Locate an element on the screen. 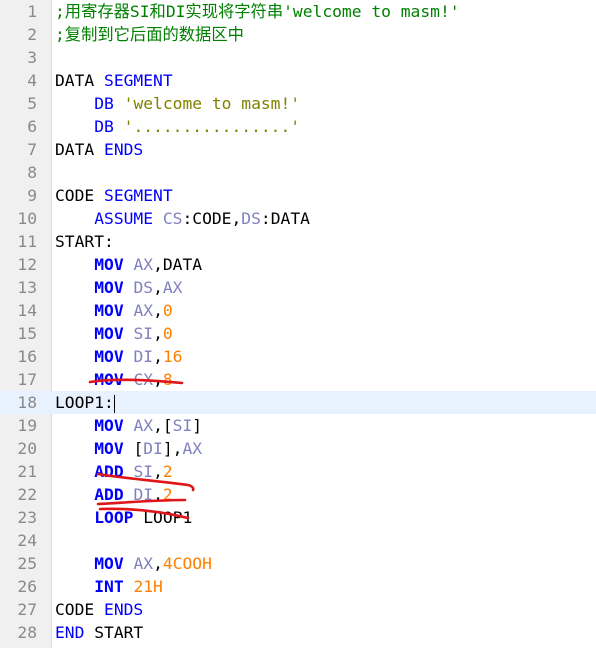 This screenshot has height=648, width=596. code-token: SI is located at coordinates (143, 333).